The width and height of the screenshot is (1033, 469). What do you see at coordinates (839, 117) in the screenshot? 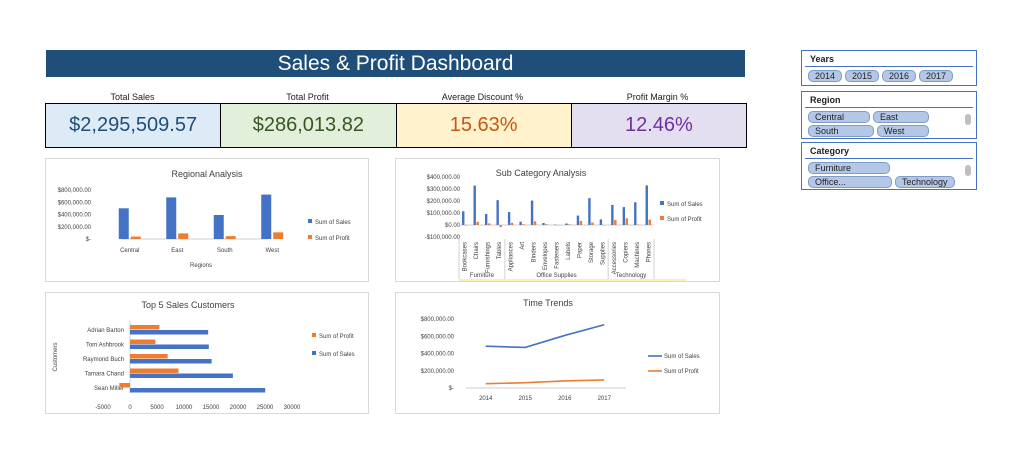
I see `region-slicer-item-central: Central` at bounding box center [839, 117].